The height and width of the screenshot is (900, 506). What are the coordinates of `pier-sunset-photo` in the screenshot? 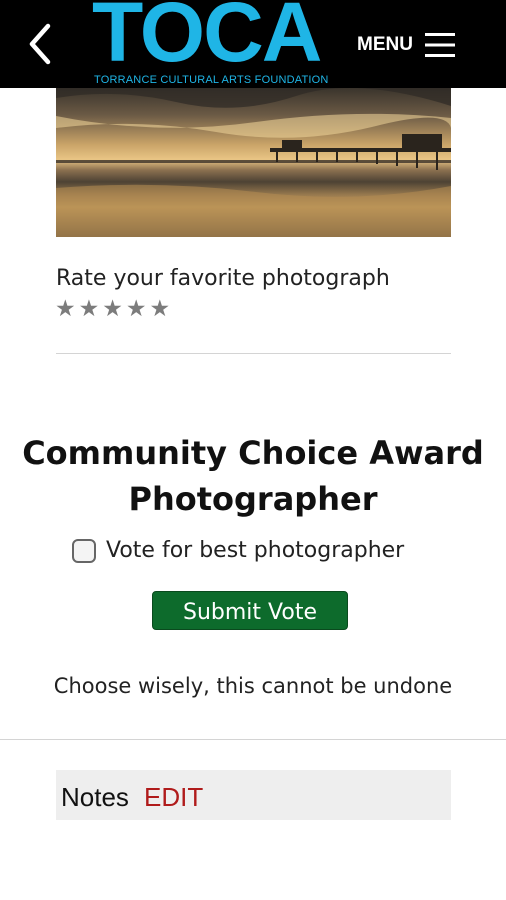 It's located at (253, 162).